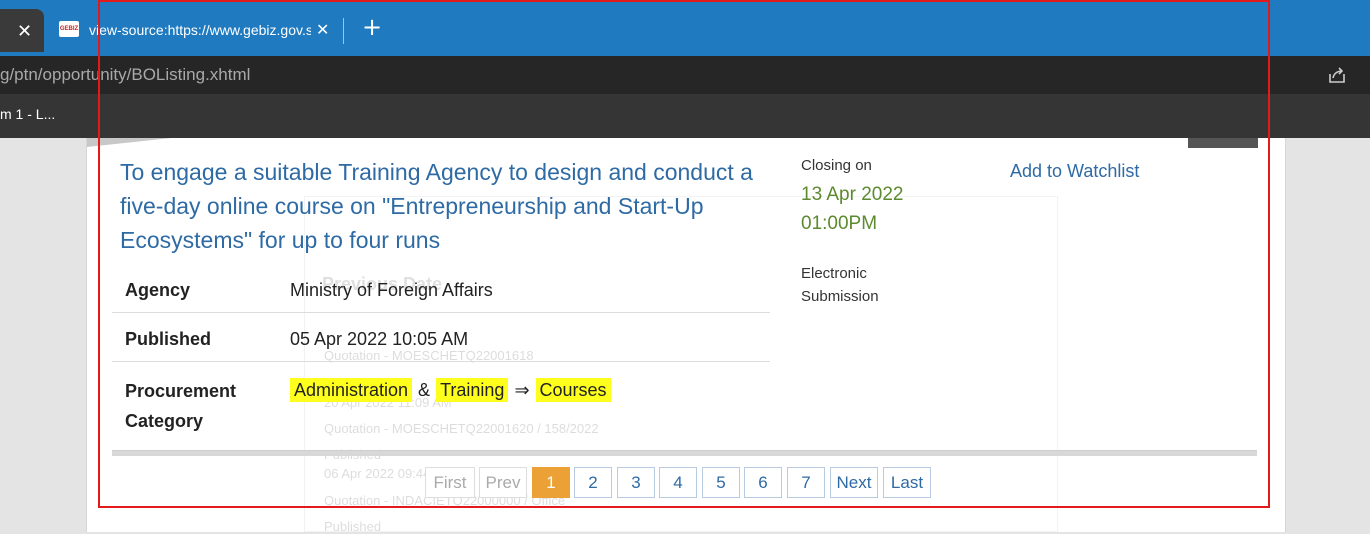 The width and height of the screenshot is (1370, 534). I want to click on procurement-category-value: Administration & Training ⇒ Courses, so click(450, 390).